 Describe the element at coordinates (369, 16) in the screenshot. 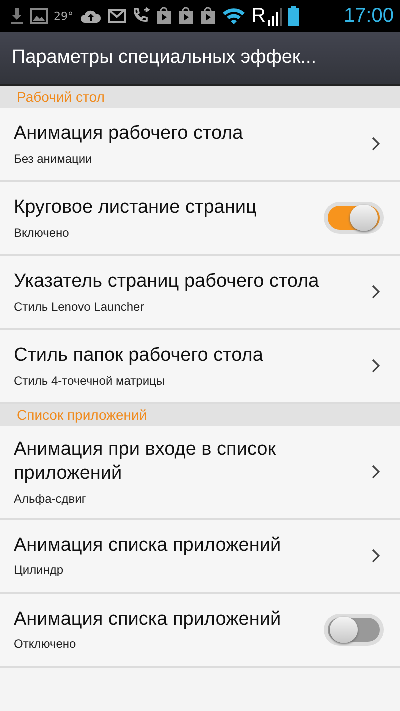

I see `clock-text: 17:00` at that location.